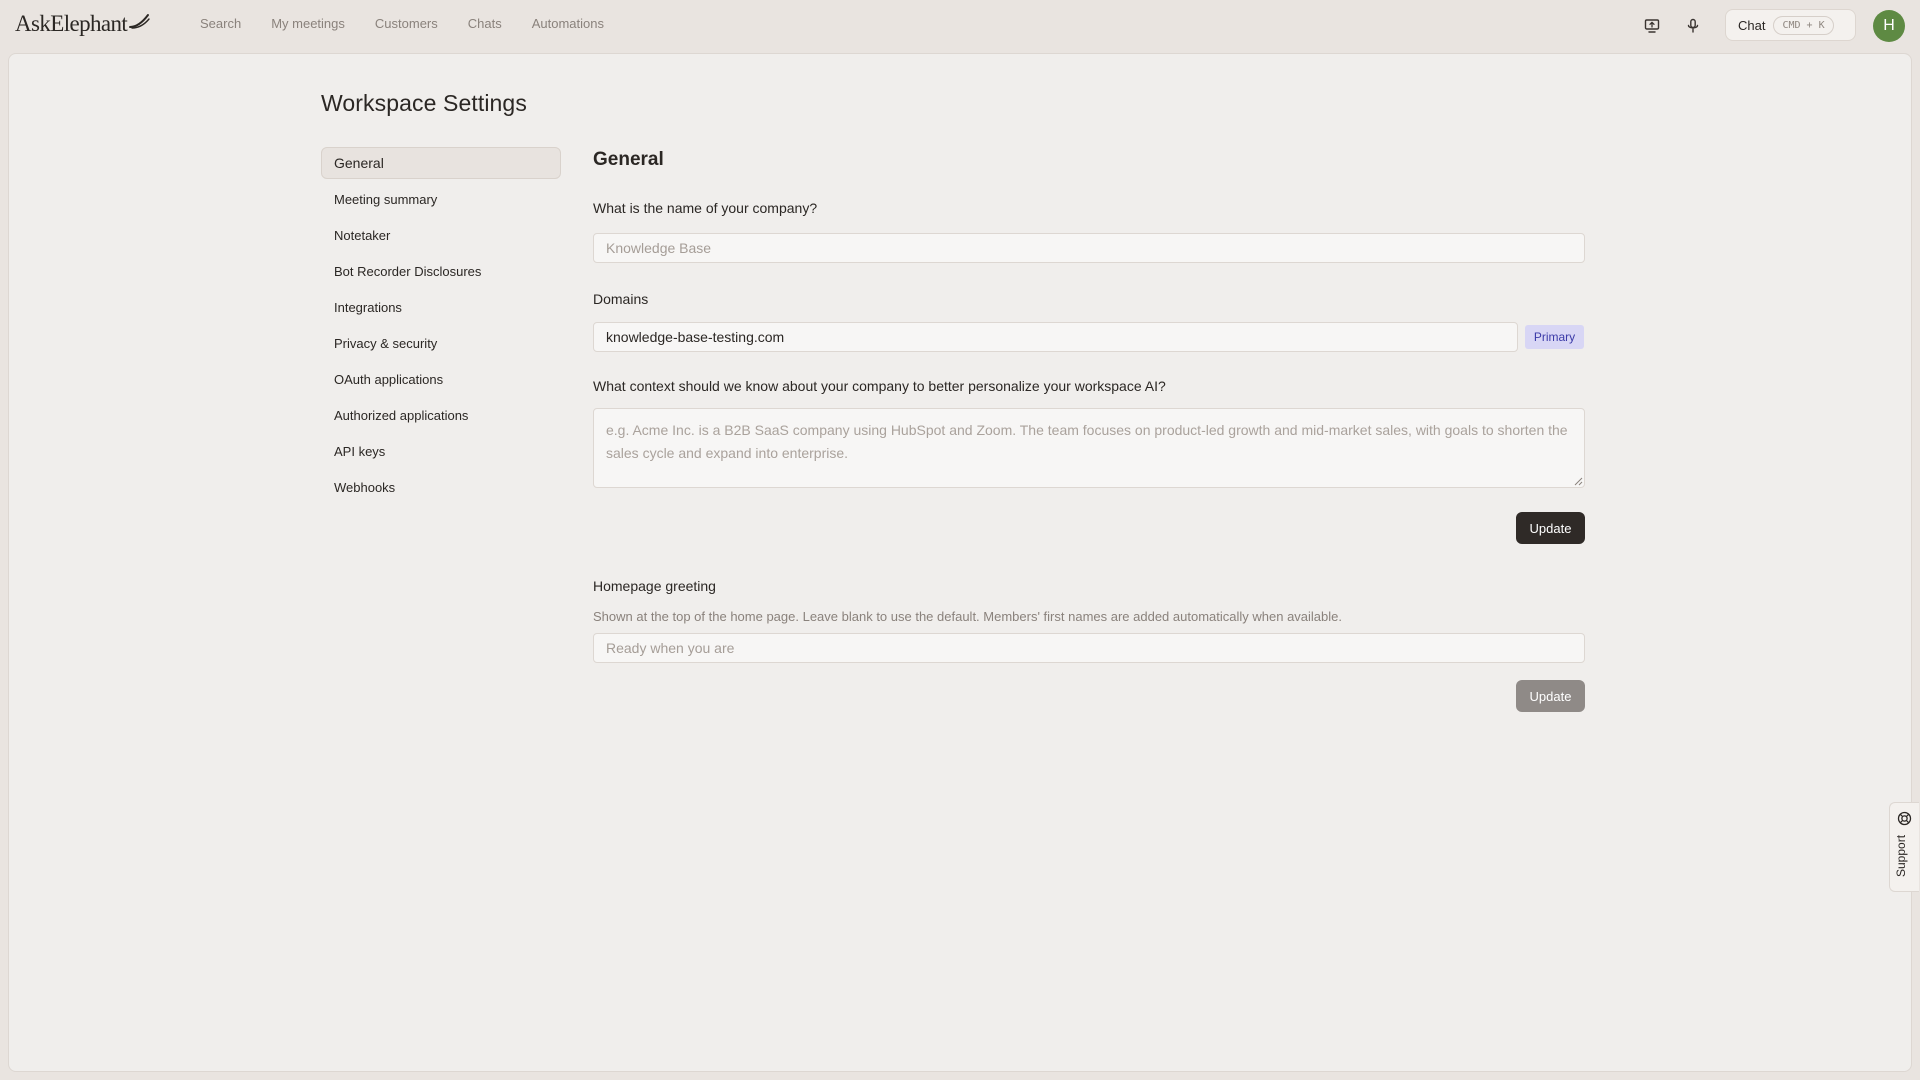 This screenshot has height=1080, width=1920. Describe the element at coordinates (1904, 818) in the screenshot. I see `lifebuoy-icon` at that location.